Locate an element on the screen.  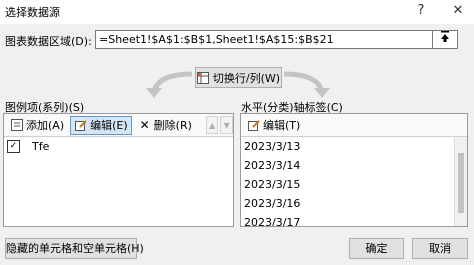
help-button: ? is located at coordinates (421, 11).